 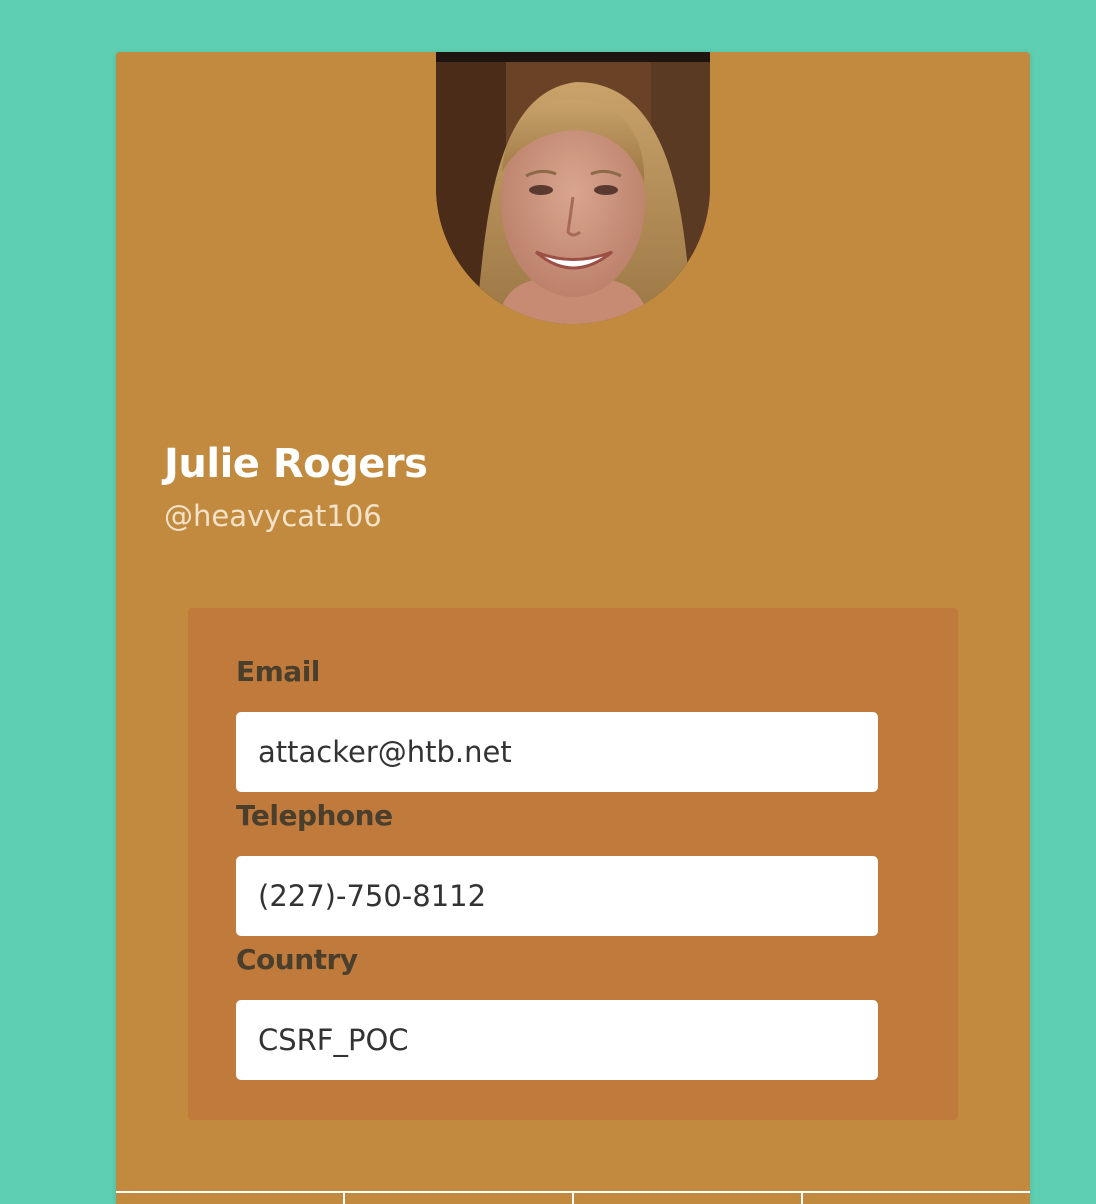 What do you see at coordinates (557, 752) in the screenshot?
I see `email-field` at bounding box center [557, 752].